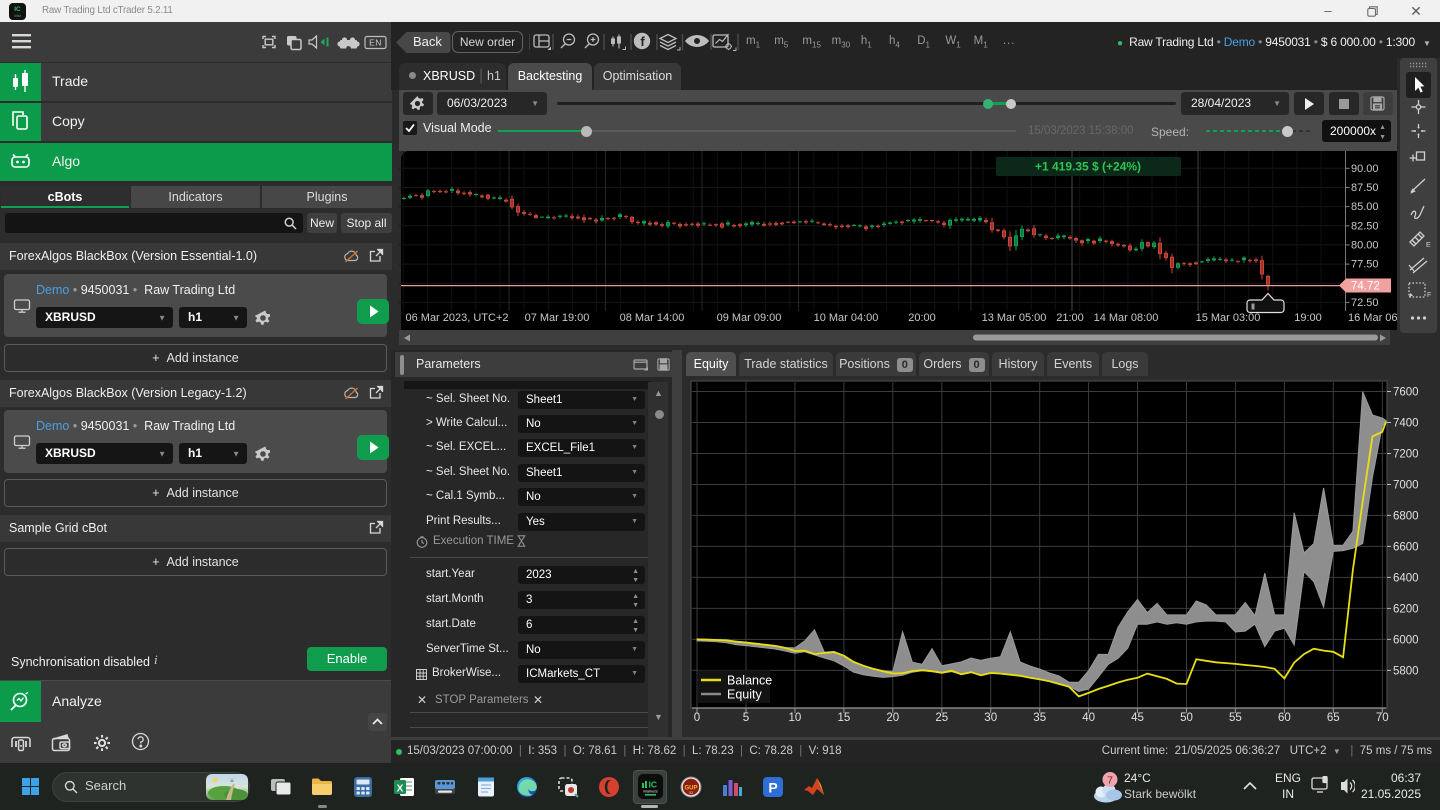 This screenshot has width=1440, height=810. What do you see at coordinates (922, 318) in the screenshot?
I see `svg-text: 20:00` at bounding box center [922, 318].